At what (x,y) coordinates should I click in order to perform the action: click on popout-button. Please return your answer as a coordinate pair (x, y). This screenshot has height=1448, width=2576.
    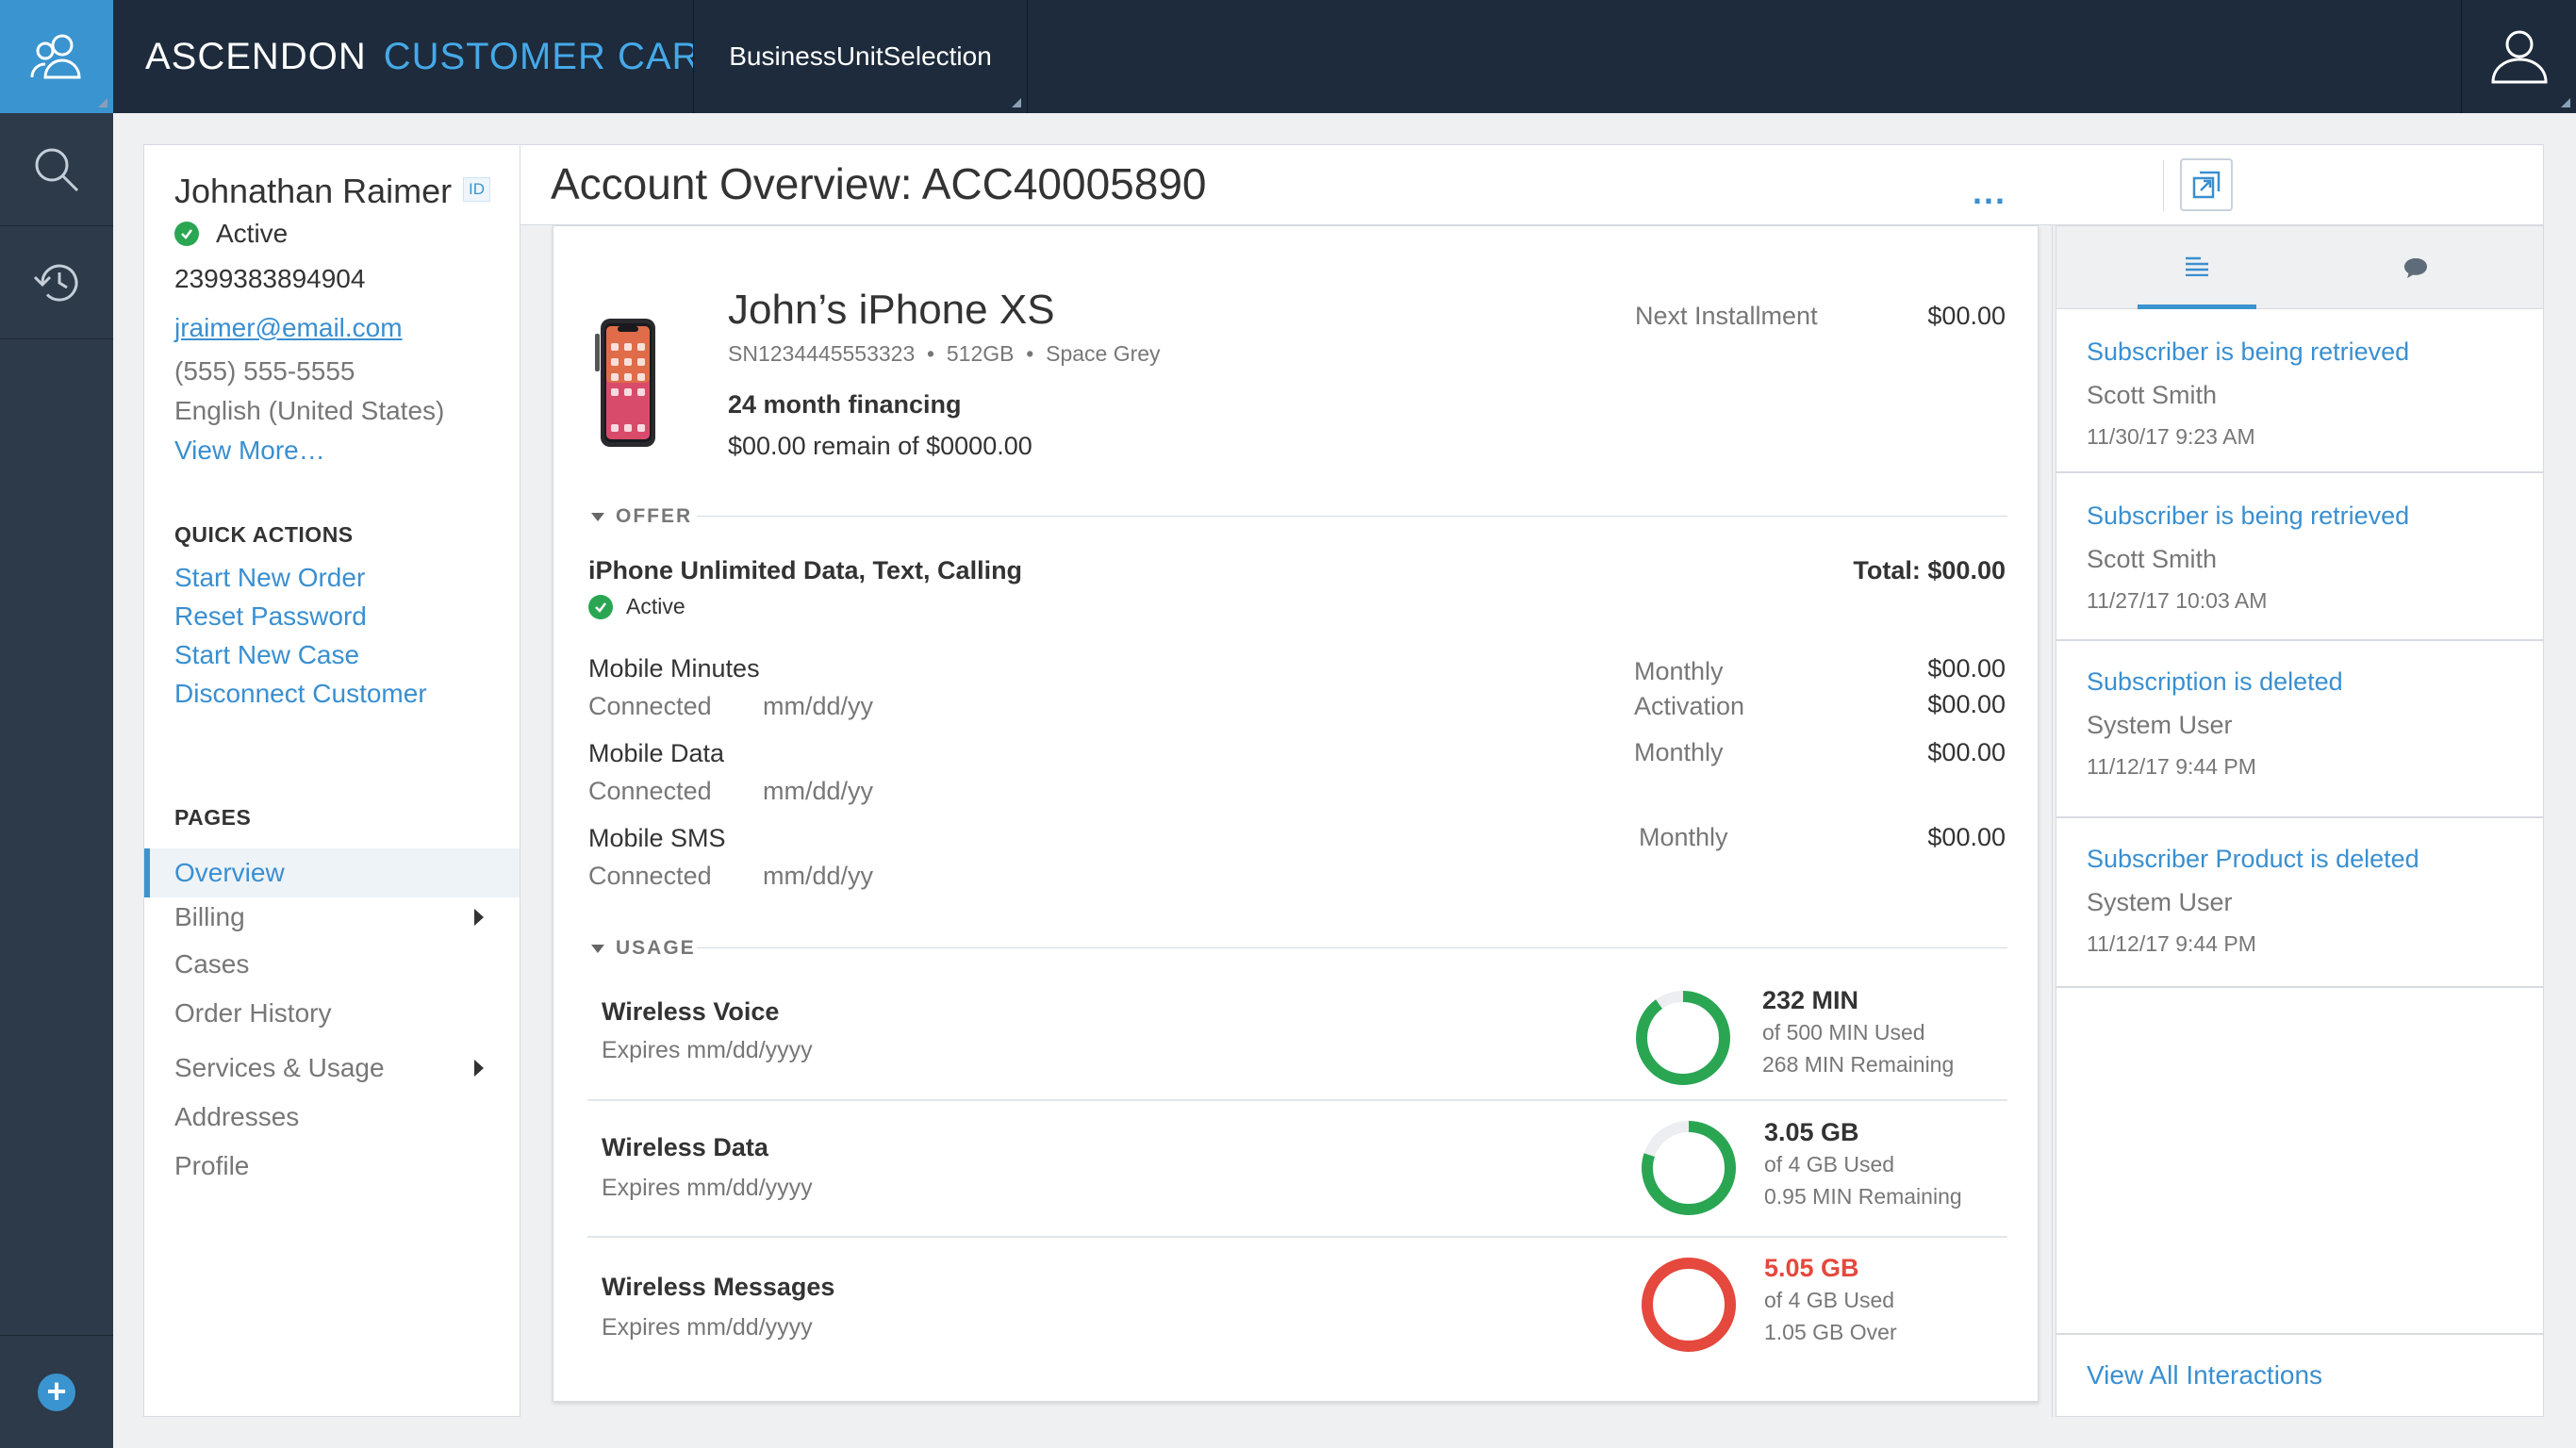
    Looking at the image, I should click on (2206, 184).